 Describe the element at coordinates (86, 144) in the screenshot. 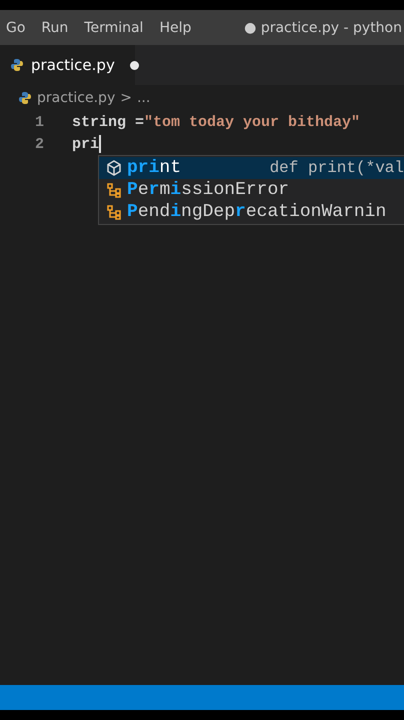

I see `code-line: pri` at that location.